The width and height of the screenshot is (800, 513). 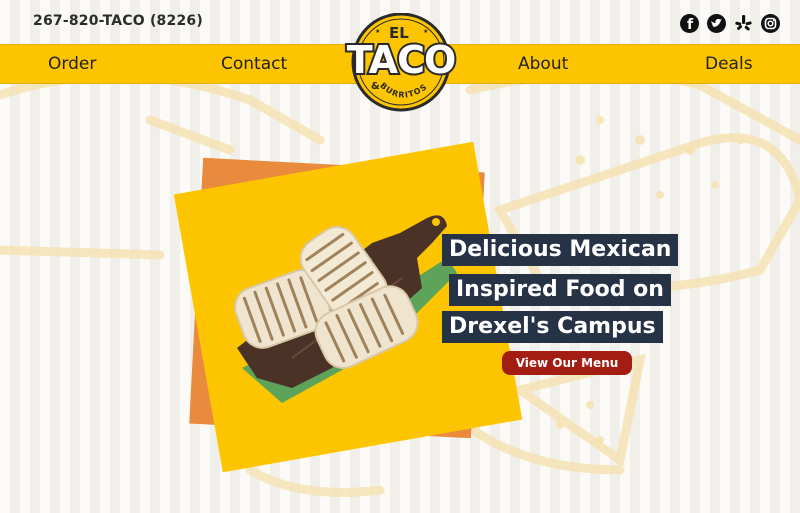 I want to click on headline-line-3: Drexel's Campus, so click(x=552, y=327).